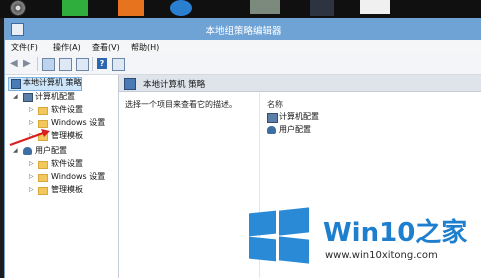 The height and width of the screenshot is (278, 481). What do you see at coordinates (73, 190) in the screenshot?
I see `tree-item-admin-templates: ▷ 管理模板` at bounding box center [73, 190].